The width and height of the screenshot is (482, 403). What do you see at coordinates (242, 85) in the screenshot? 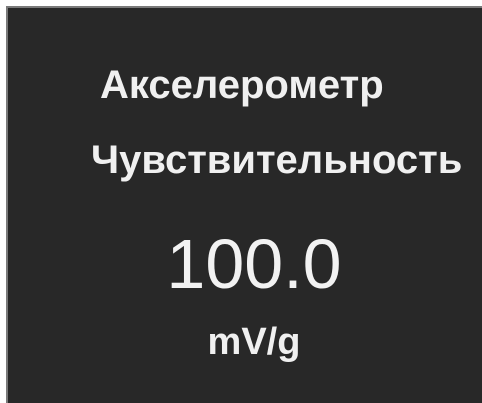
I see `sensor-title: Акселерометр` at bounding box center [242, 85].